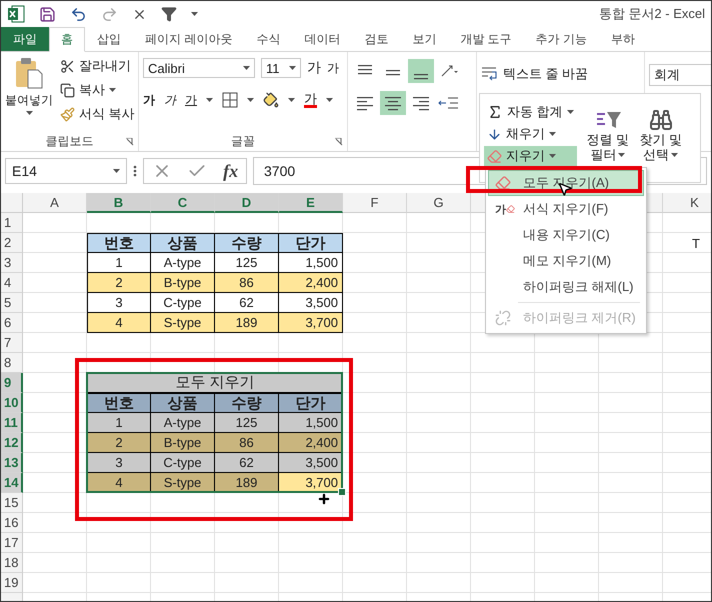  What do you see at coordinates (500, 209) in the screenshot?
I see `format-glyph: 가` at bounding box center [500, 209].